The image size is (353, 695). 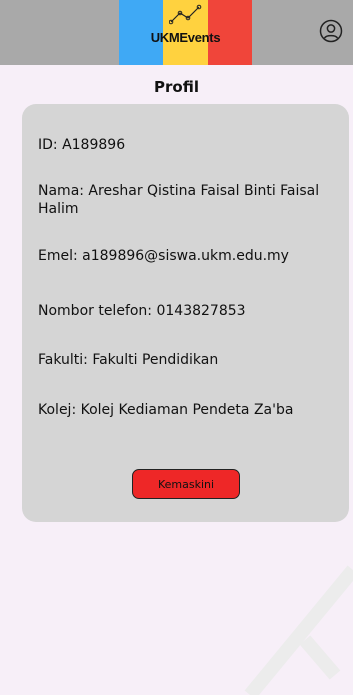 I want to click on watermark-shape, so click(x=298, y=630).